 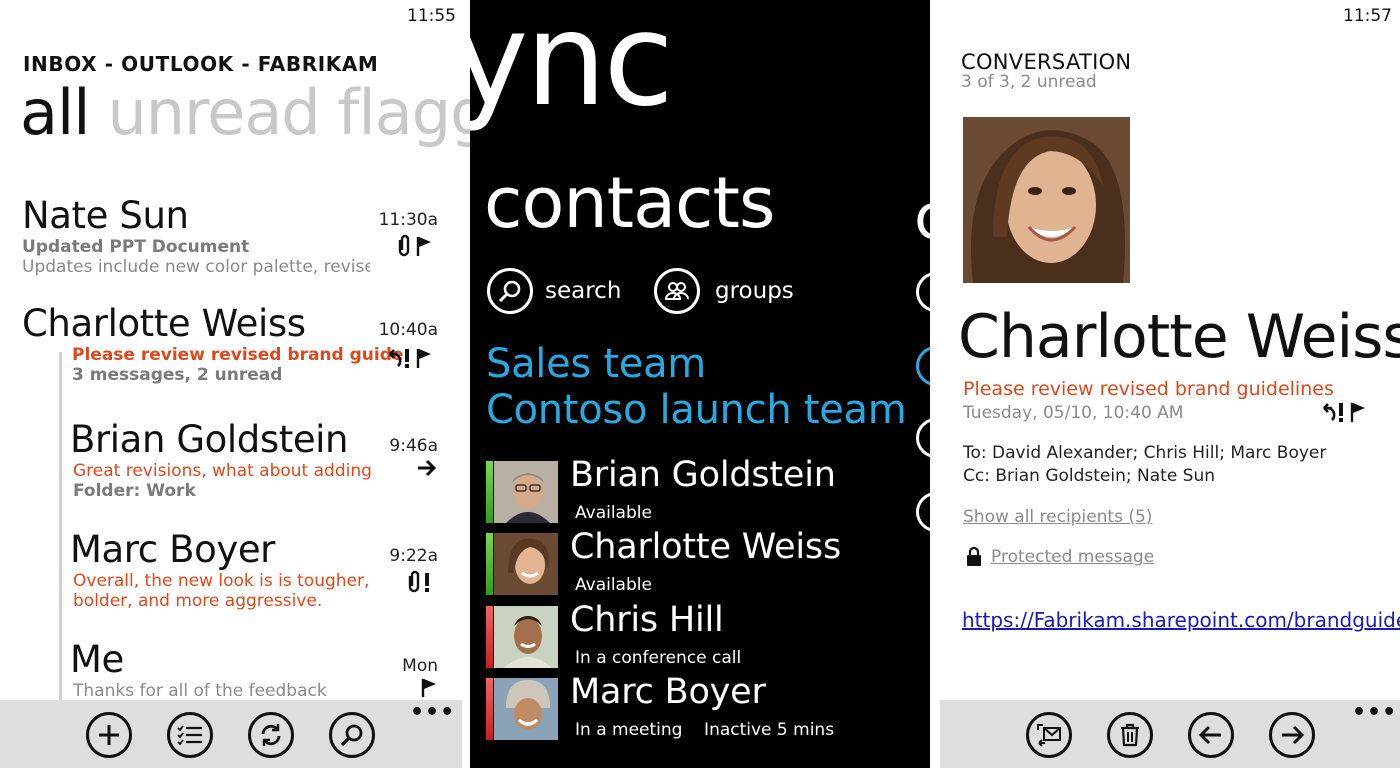 I want to click on arrow-right-icon, so click(x=1293, y=735).